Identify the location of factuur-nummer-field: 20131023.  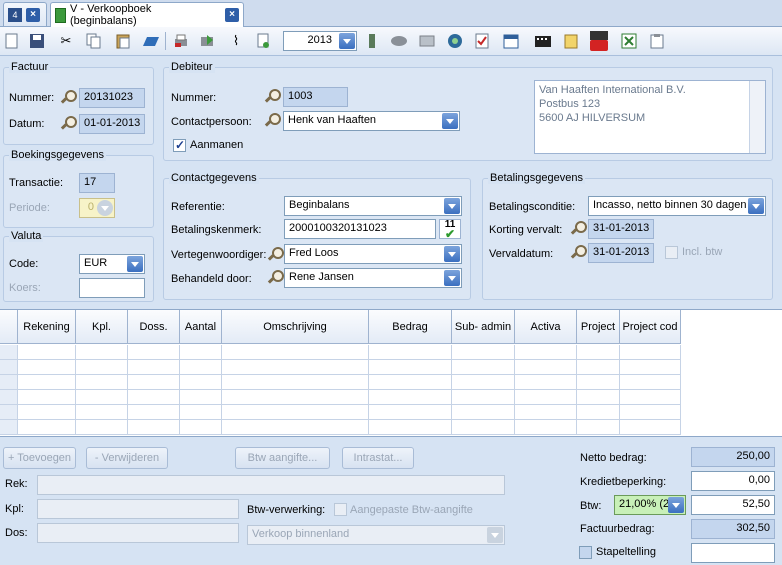
(112, 98).